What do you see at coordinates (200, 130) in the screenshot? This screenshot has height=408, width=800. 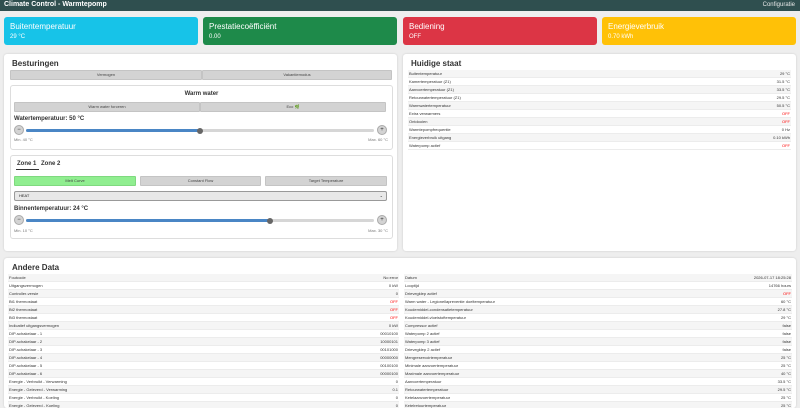 I see `water-temp-slider-thumb` at bounding box center [200, 130].